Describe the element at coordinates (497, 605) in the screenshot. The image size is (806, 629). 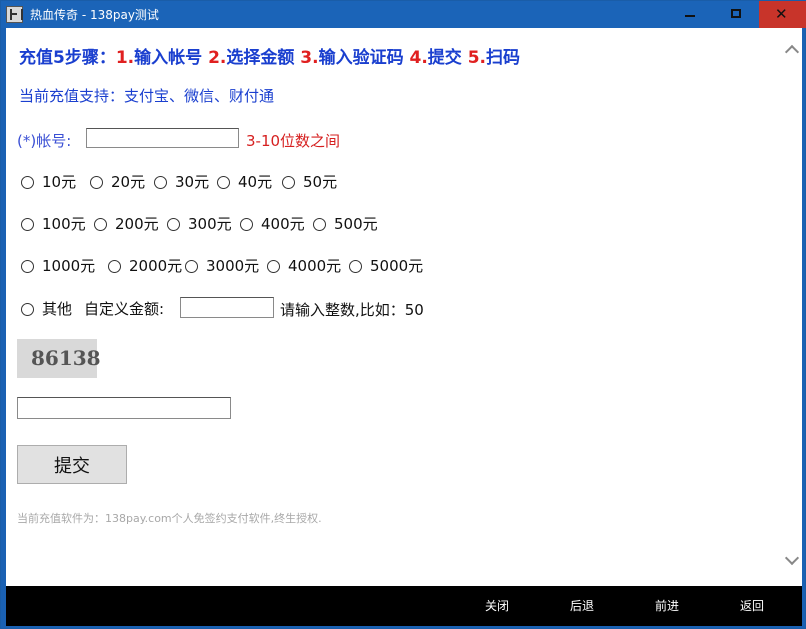
I see `nav-close-button: 关闭` at that location.